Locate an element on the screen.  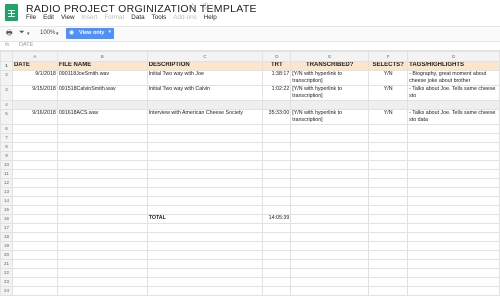
row-number: 23 is located at coordinates (6, 282).